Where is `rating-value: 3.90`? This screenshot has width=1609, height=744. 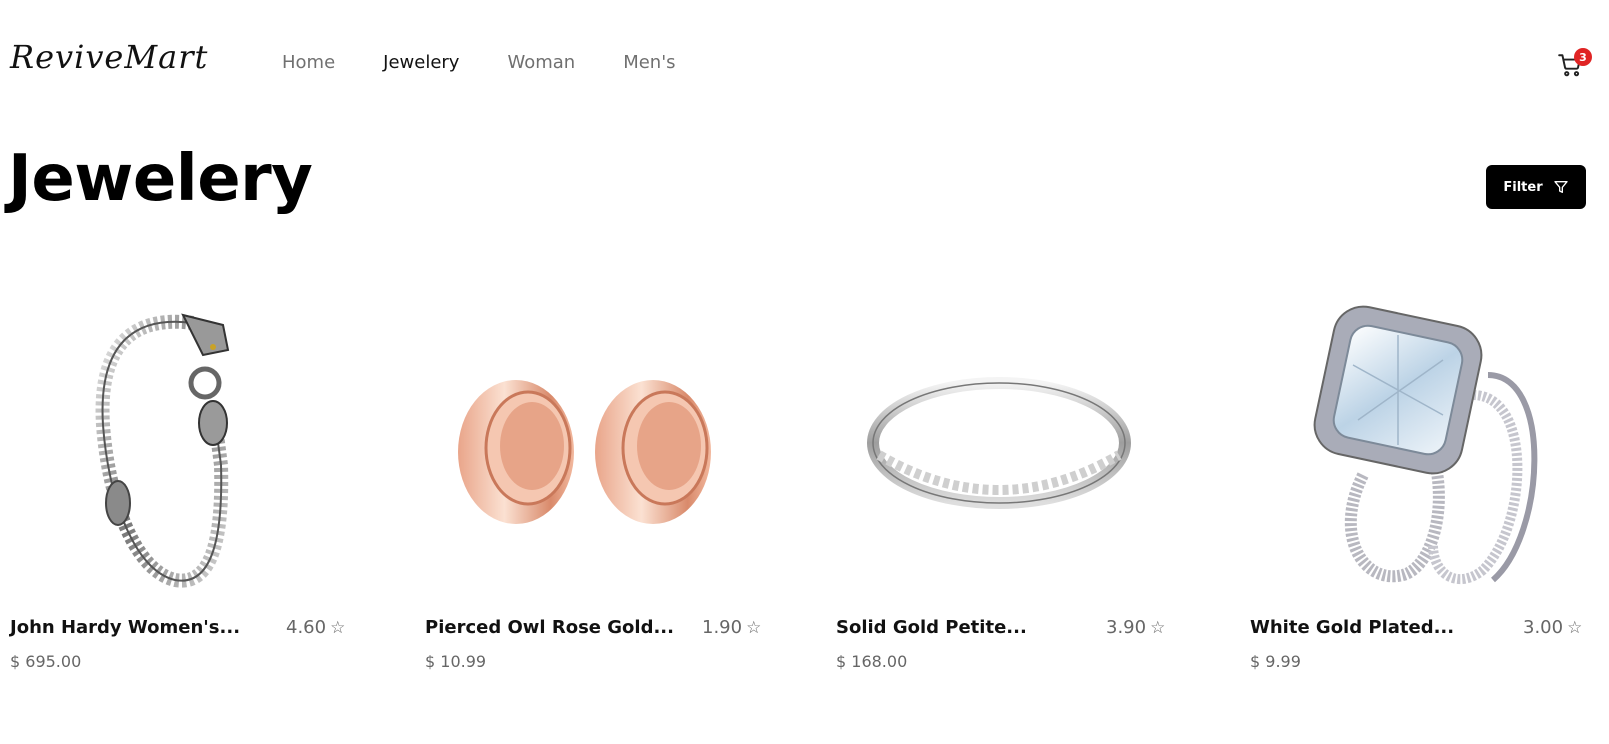
rating-value: 3.90 is located at coordinates (1126, 627).